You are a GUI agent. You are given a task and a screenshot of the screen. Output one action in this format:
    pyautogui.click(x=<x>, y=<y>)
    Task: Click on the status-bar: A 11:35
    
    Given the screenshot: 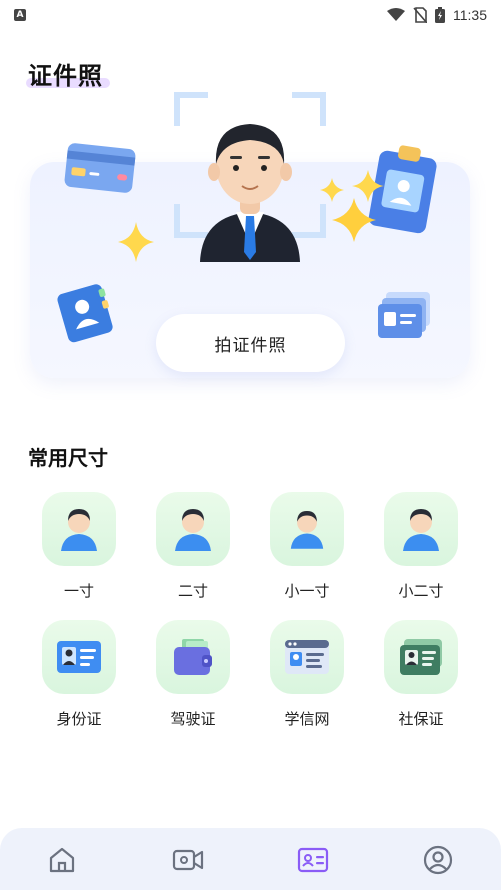 What is the action you would take?
    pyautogui.click(x=250, y=15)
    